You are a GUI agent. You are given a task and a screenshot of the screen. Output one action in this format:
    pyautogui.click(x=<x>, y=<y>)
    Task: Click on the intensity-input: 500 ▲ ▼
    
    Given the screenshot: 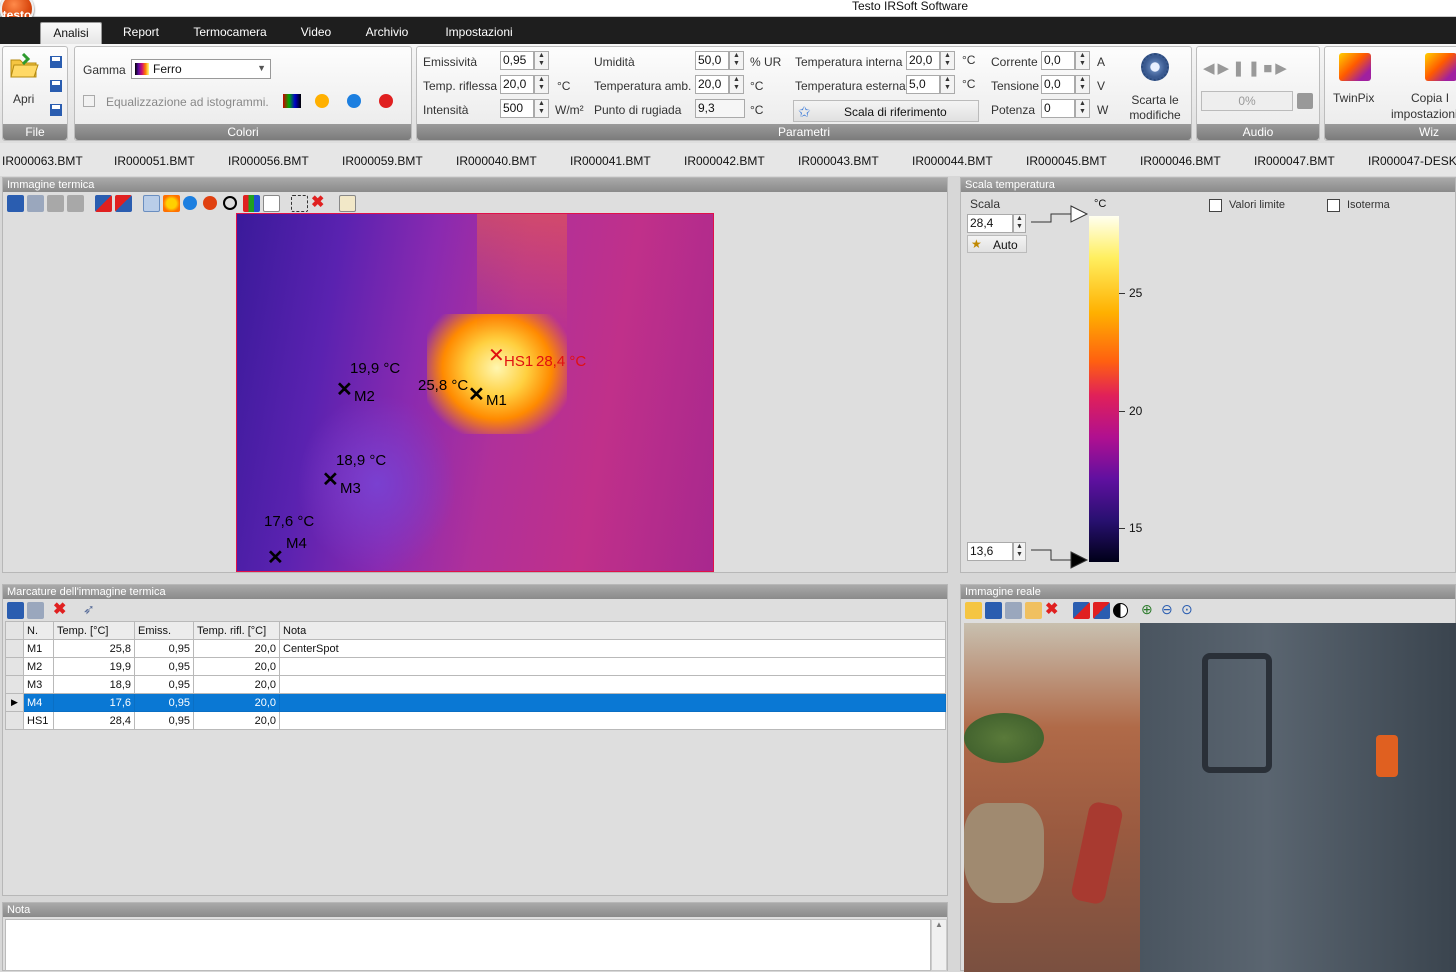 What is the action you would take?
    pyautogui.click(x=524, y=108)
    